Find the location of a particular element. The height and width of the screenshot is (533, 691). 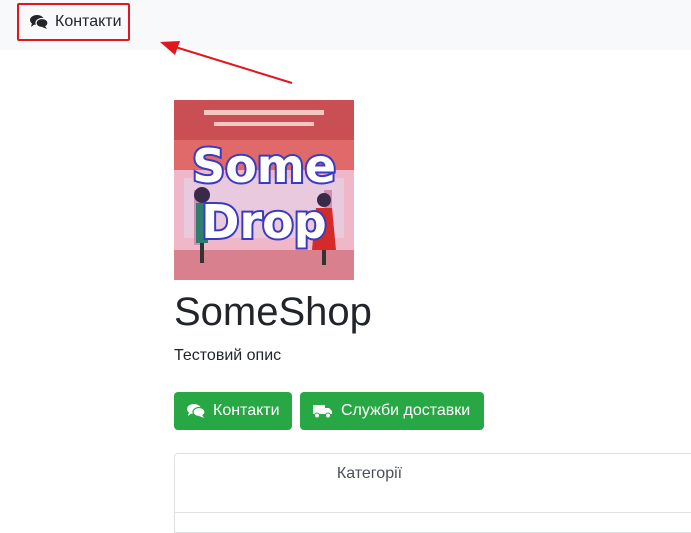

logo-text-line1: Some is located at coordinates (264, 166).